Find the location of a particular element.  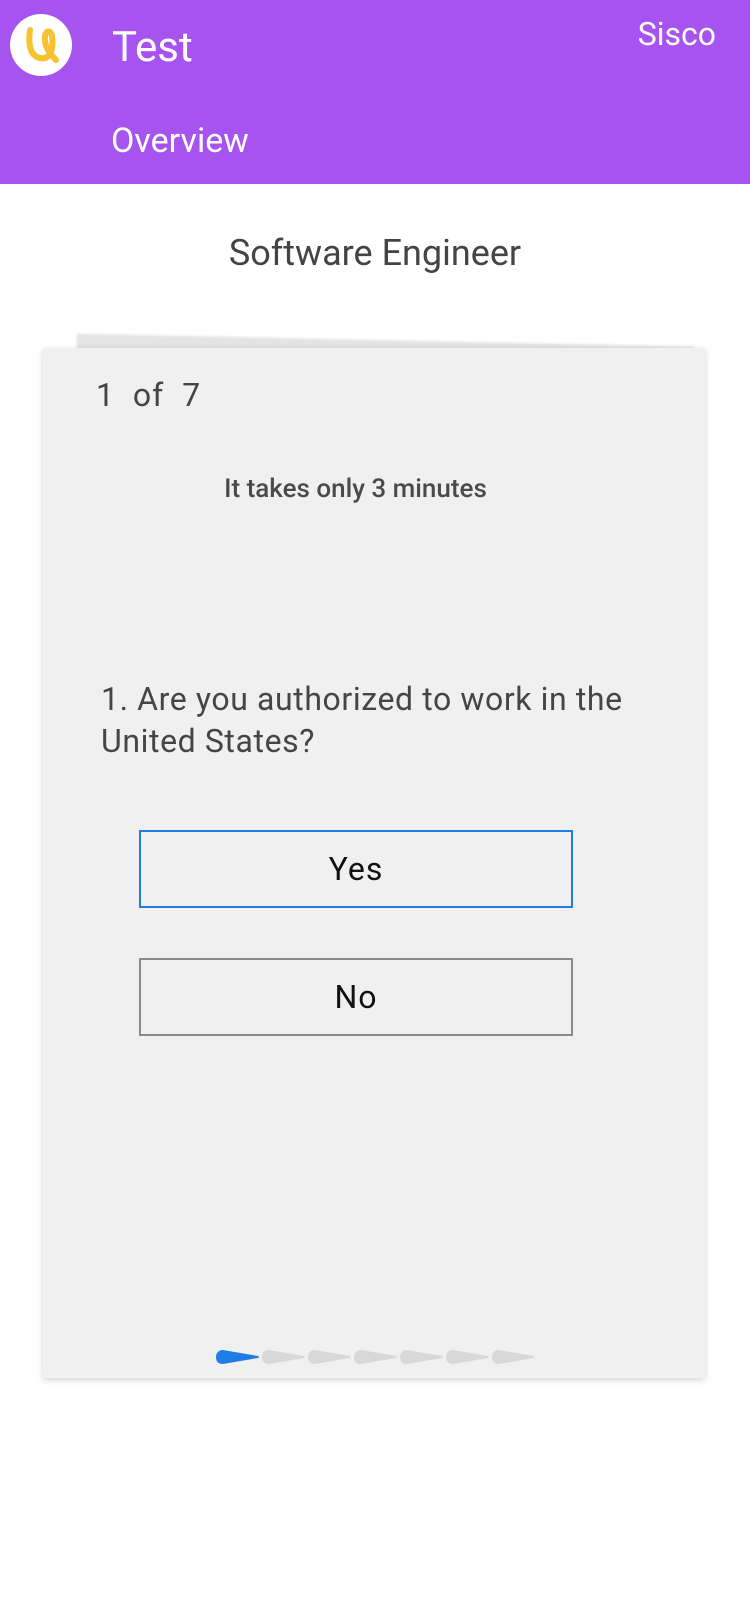

app-header: Test Sisco Overview is located at coordinates (375, 92).